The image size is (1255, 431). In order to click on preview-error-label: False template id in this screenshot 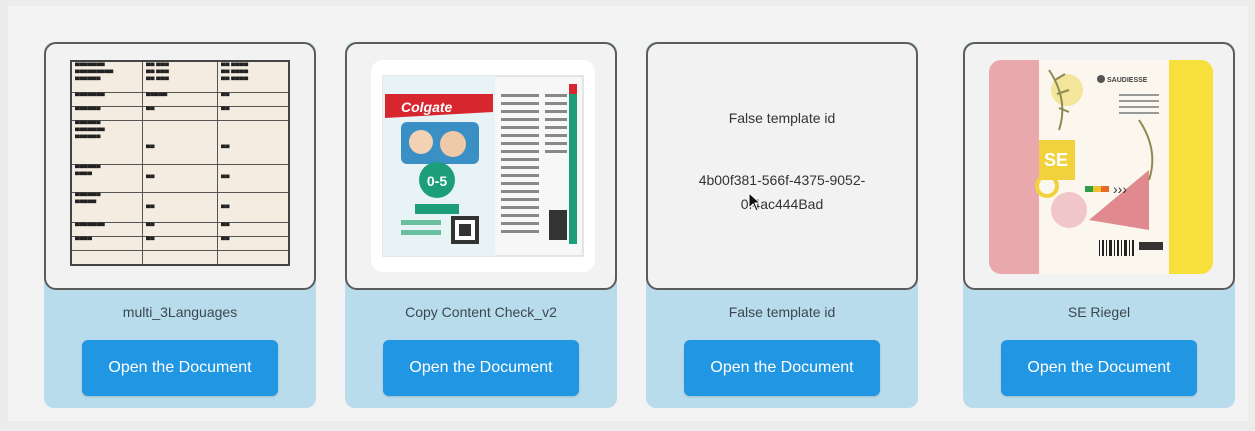, I will do `click(782, 118)`.